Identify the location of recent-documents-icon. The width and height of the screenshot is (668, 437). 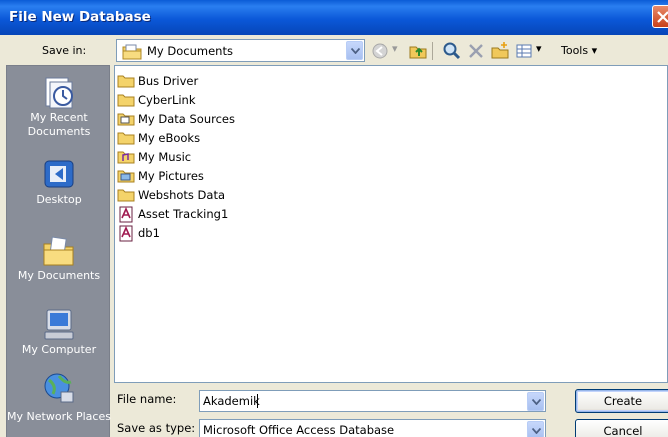
(59, 93).